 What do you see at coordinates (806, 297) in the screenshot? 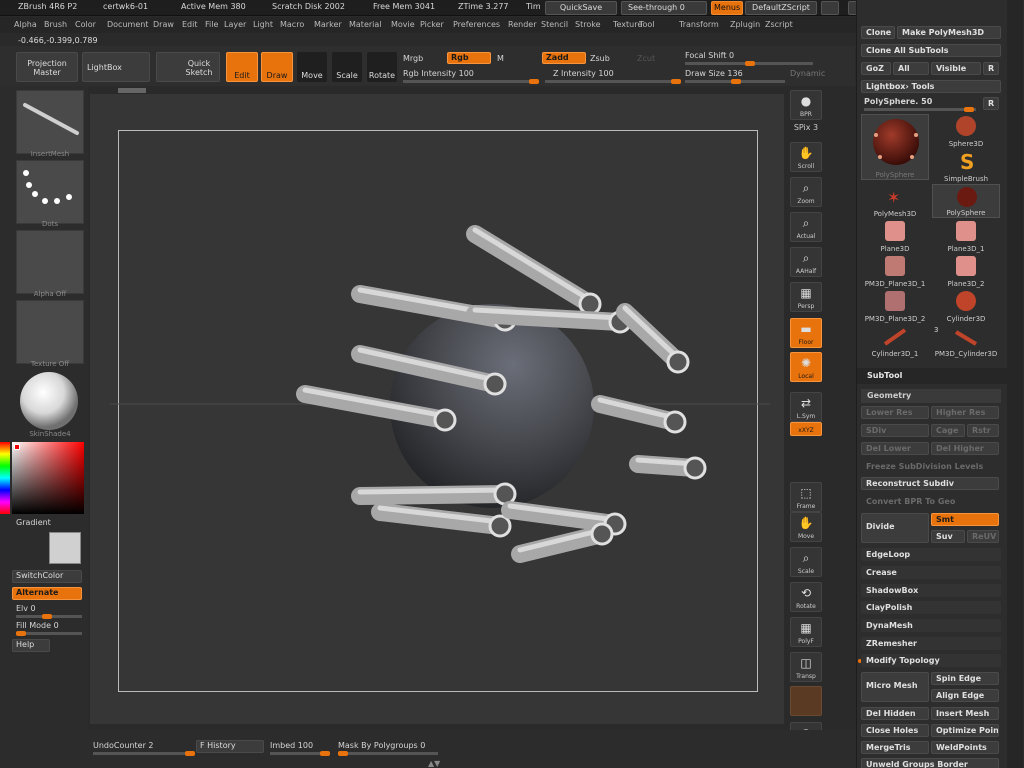
I see `persp-button: ▦ Persp` at bounding box center [806, 297].